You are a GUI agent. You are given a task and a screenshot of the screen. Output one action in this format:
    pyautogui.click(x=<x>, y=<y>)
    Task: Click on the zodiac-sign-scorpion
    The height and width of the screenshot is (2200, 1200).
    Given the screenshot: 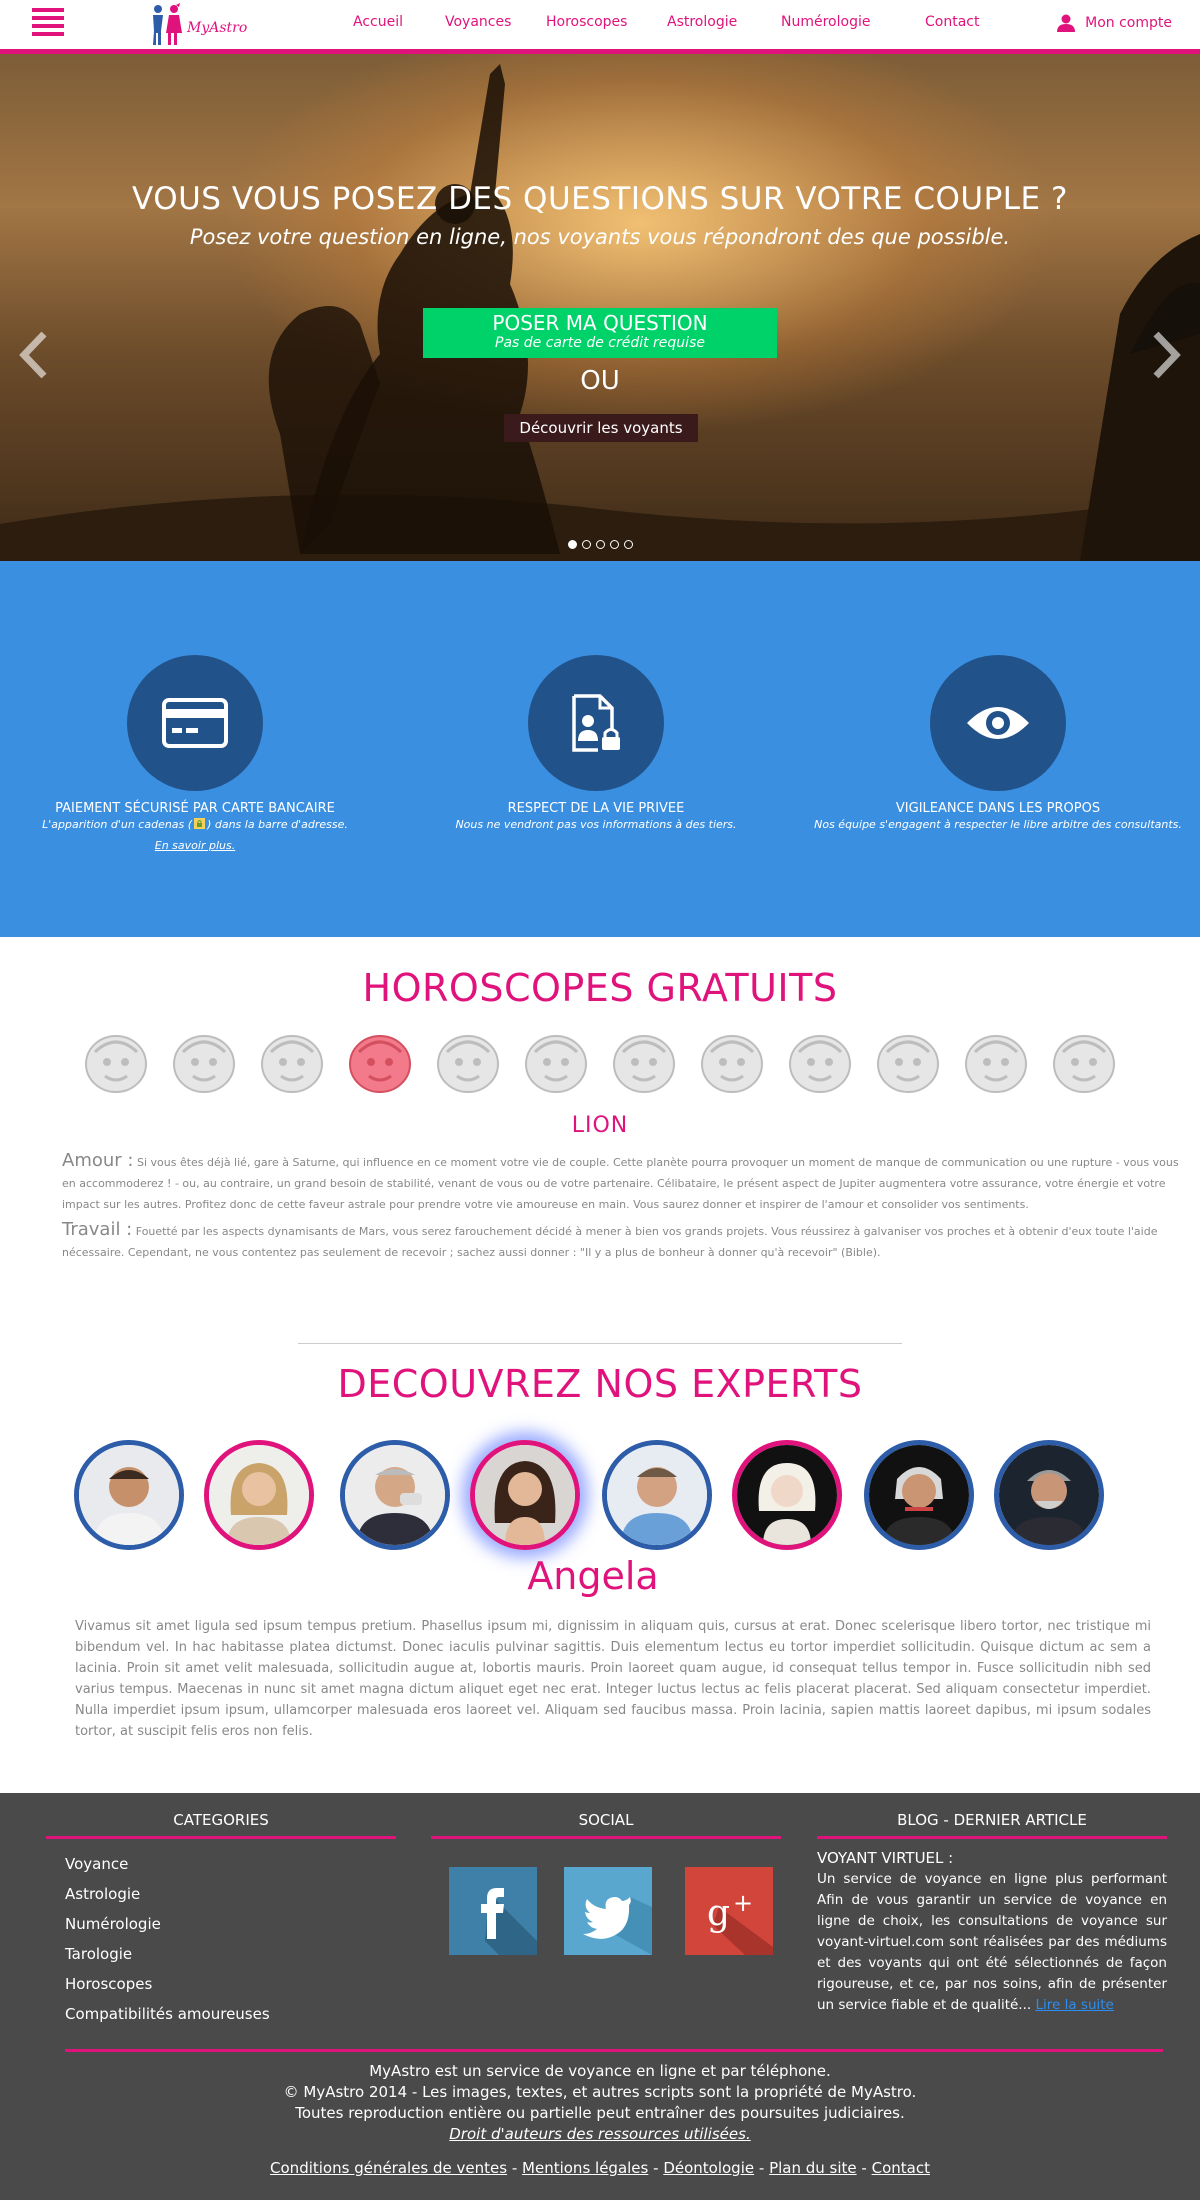 What is the action you would take?
    pyautogui.click(x=644, y=1061)
    